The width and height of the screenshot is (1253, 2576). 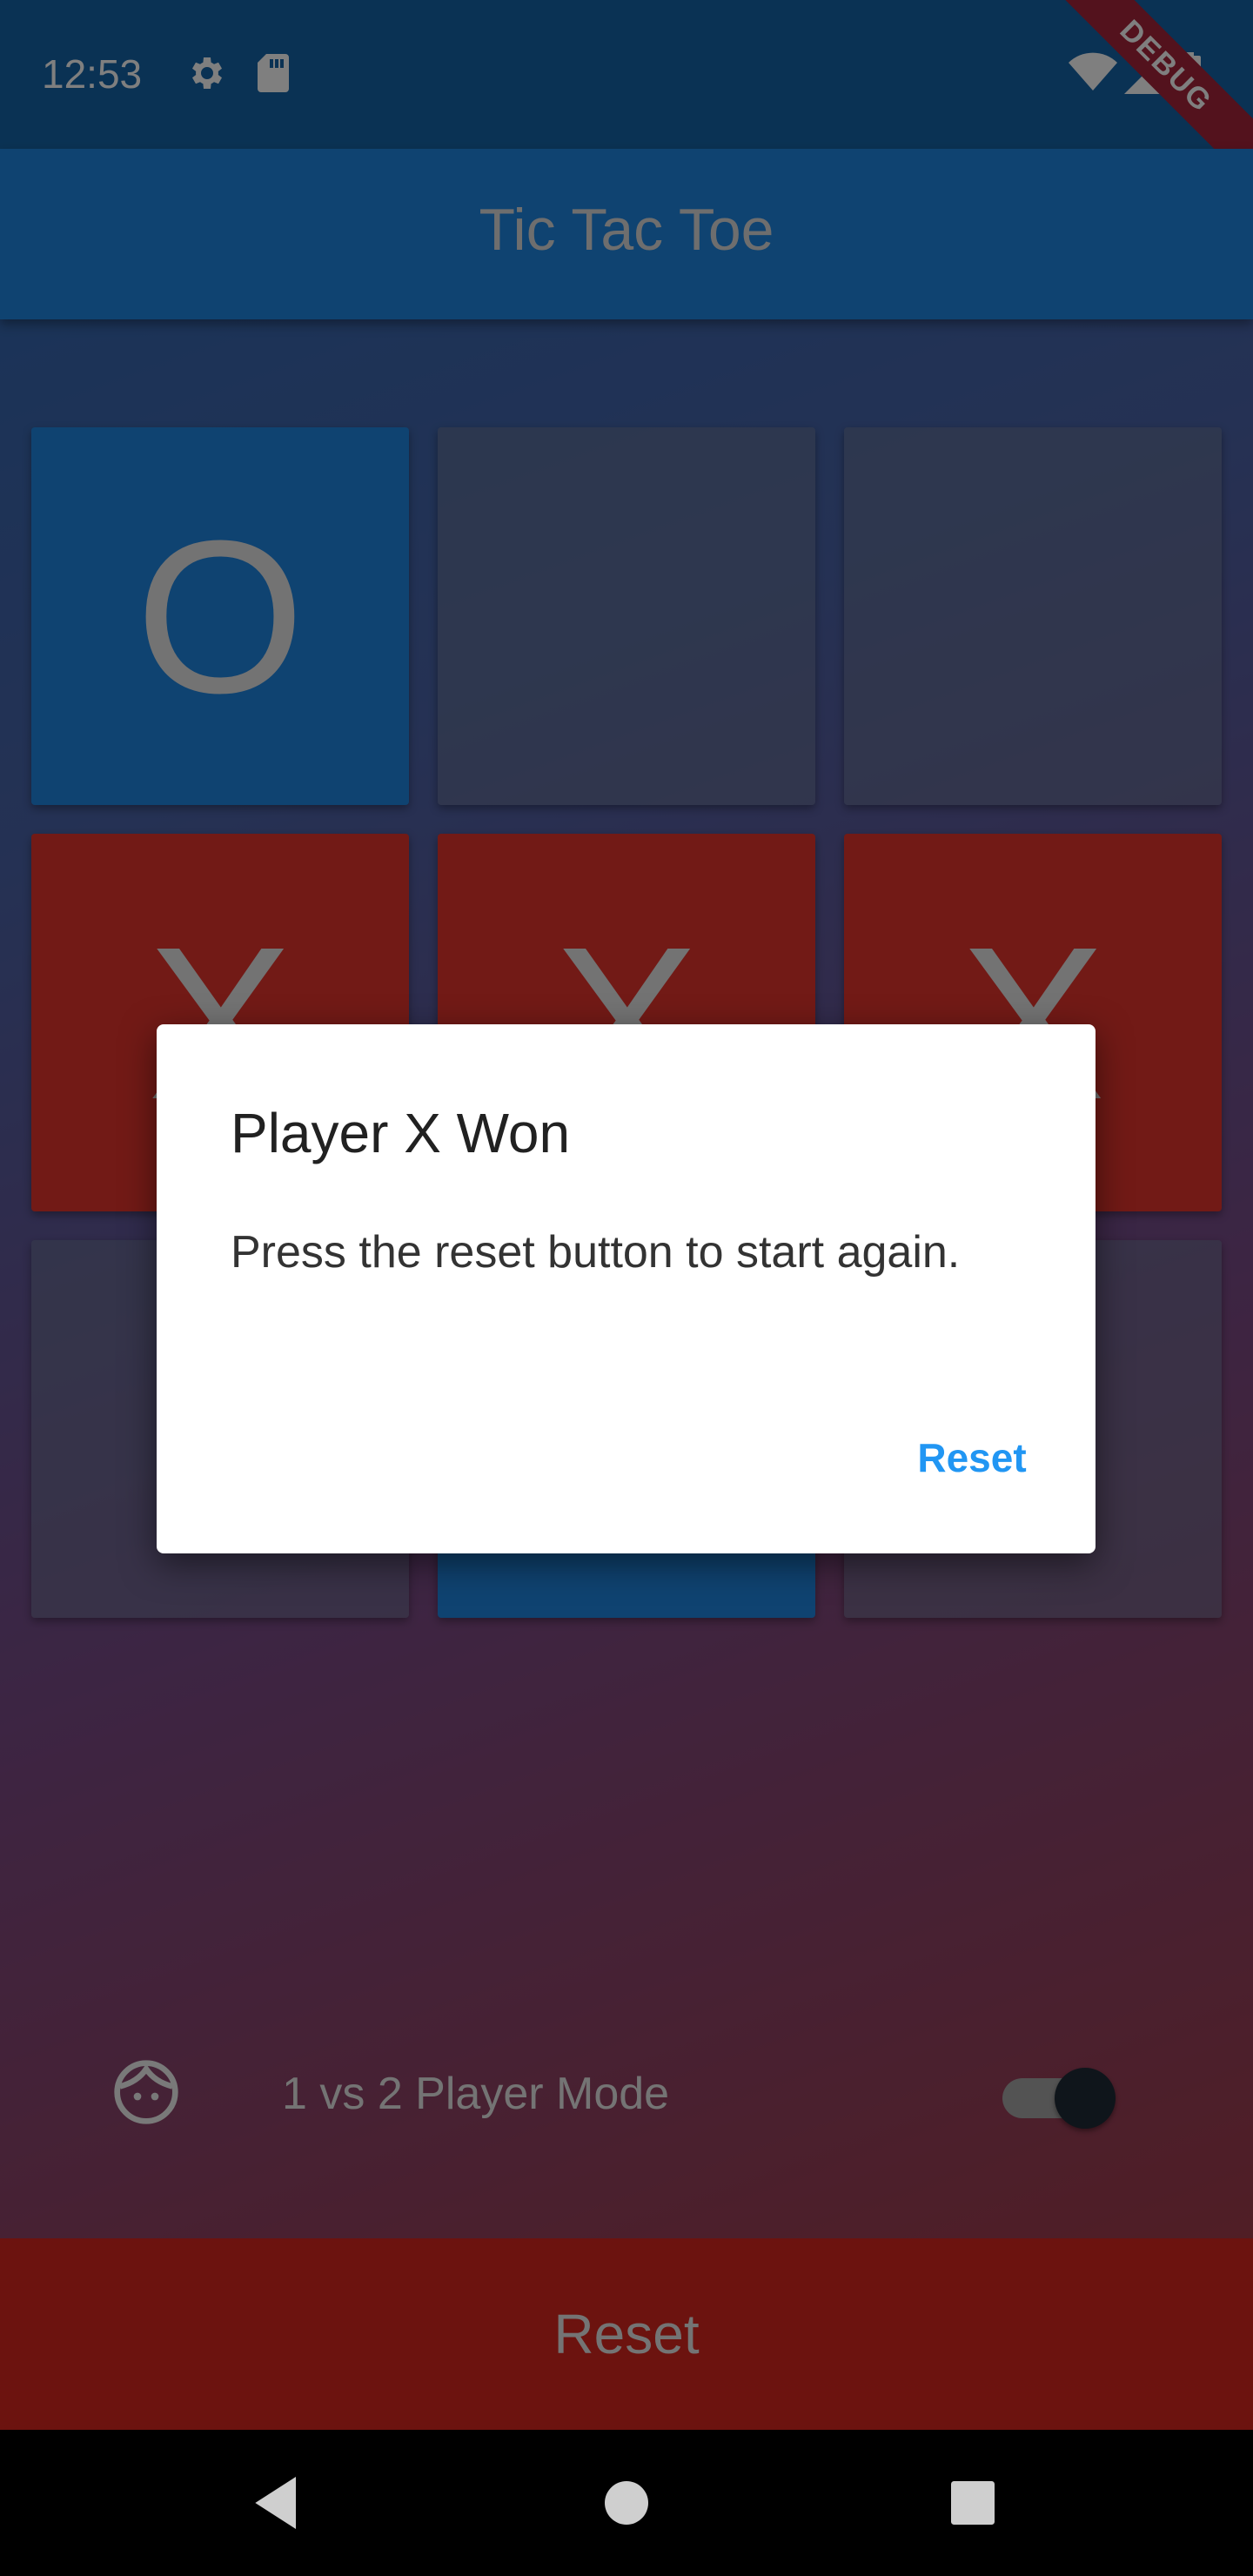 I want to click on back-icon, so click(x=278, y=2505).